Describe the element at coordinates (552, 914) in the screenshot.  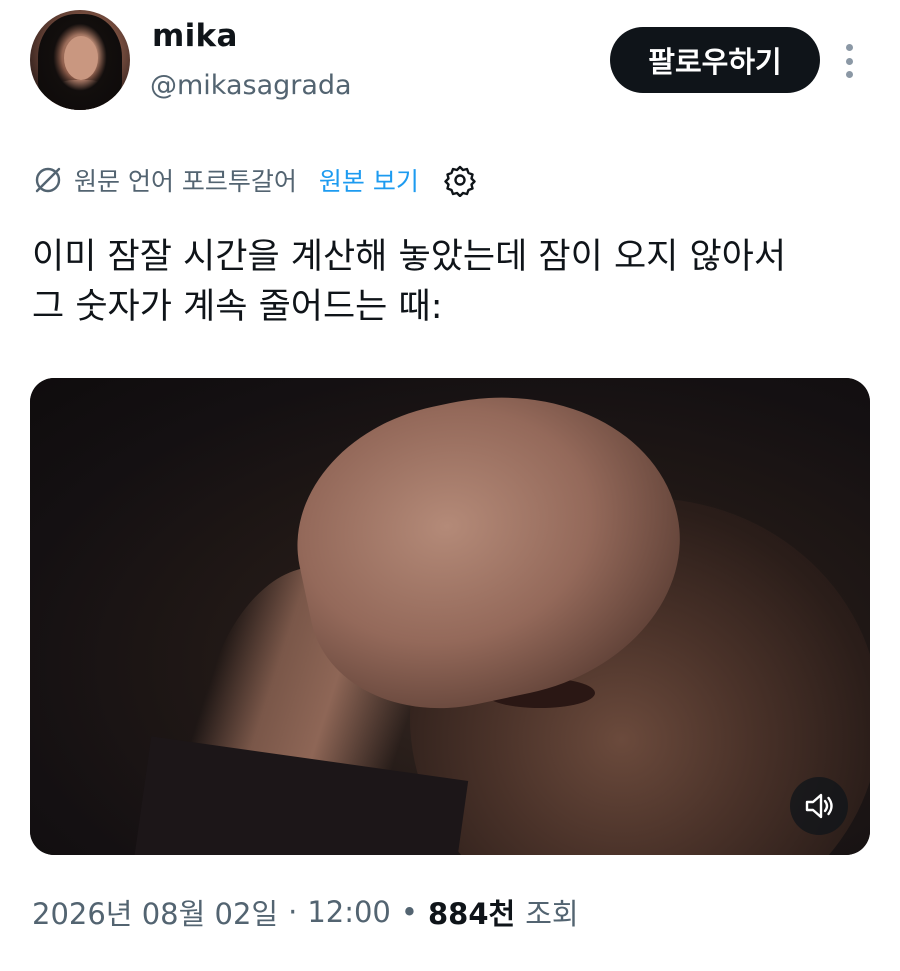
I see `views-label: 조회` at that location.